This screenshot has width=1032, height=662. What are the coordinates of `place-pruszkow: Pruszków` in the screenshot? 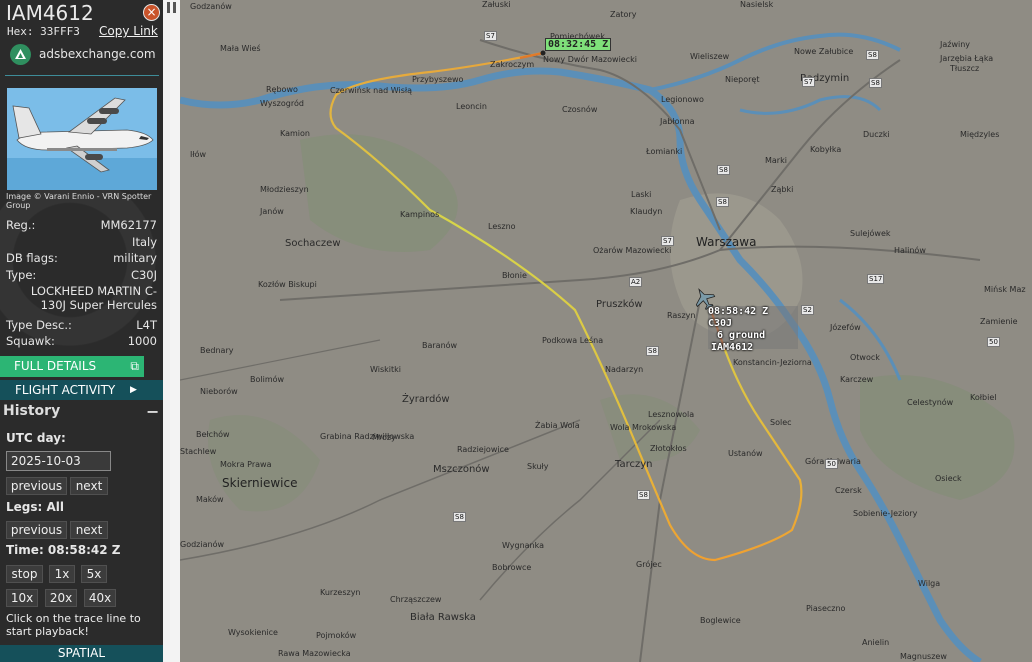 It's located at (619, 304).